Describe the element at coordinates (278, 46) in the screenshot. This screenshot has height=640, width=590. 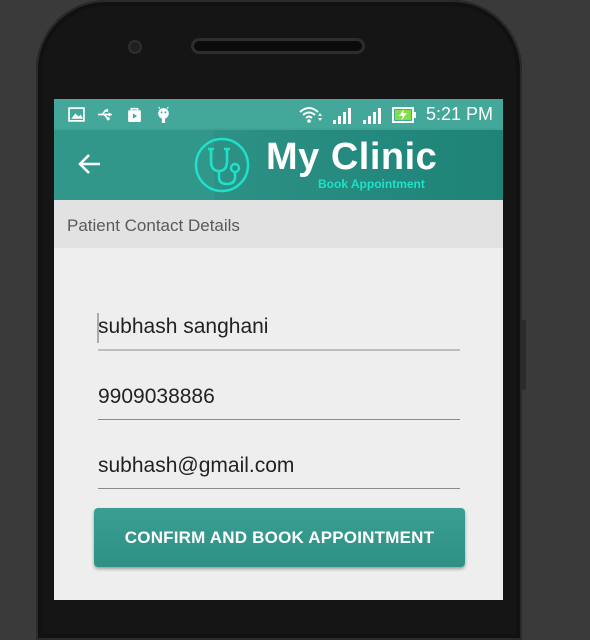
I see `earpiece-speaker` at that location.